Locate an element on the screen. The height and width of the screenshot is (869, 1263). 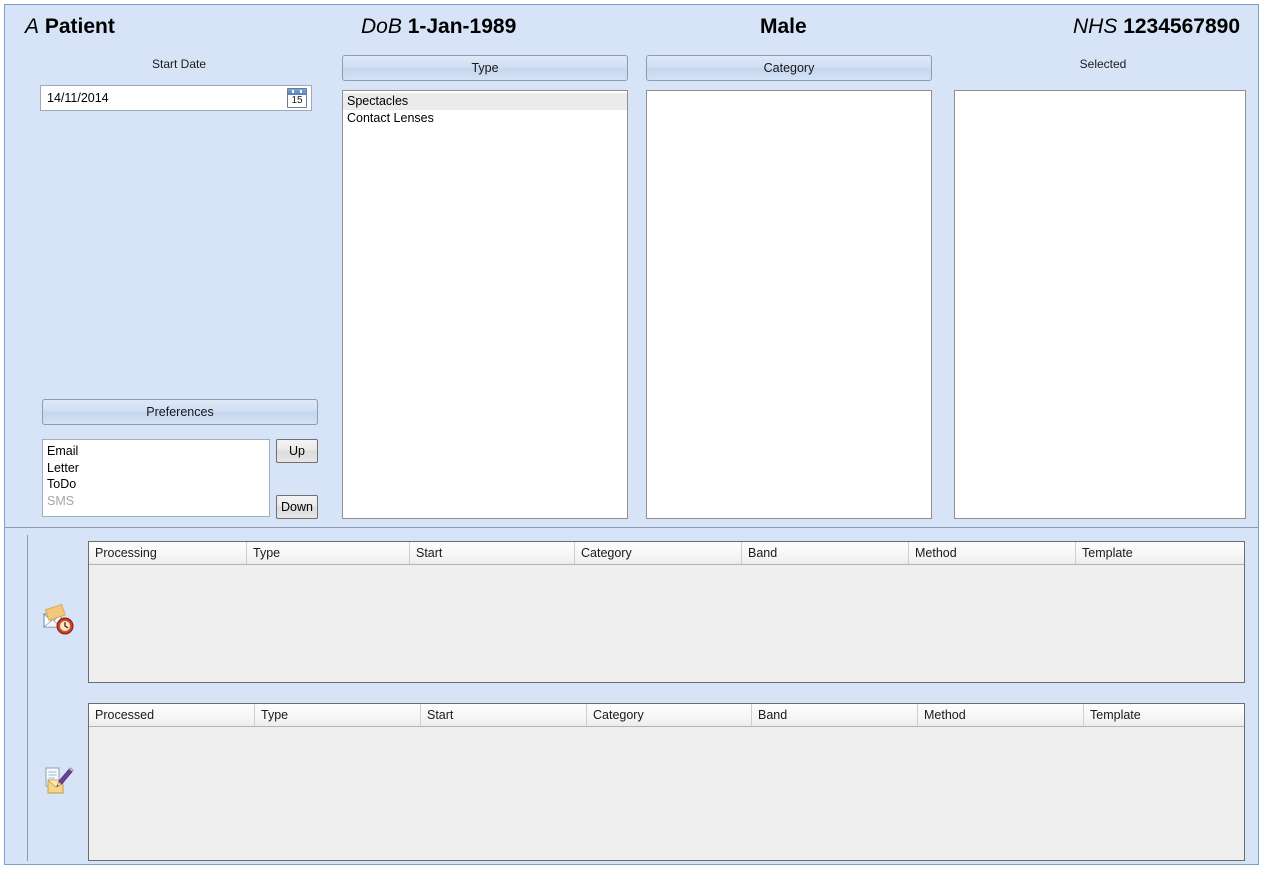
move-up-button: Up is located at coordinates (297, 451).